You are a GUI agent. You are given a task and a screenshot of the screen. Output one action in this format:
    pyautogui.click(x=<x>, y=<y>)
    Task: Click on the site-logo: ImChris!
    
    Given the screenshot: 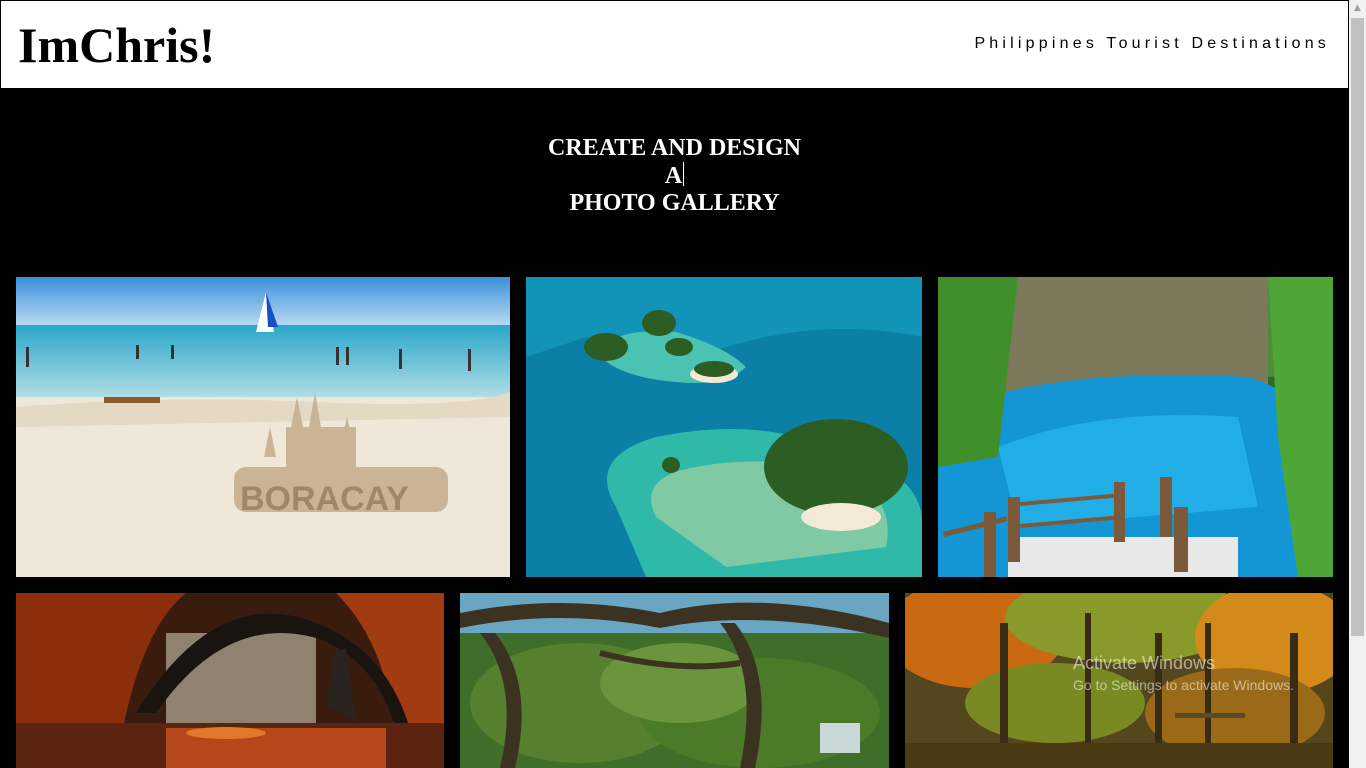 What is the action you would take?
    pyautogui.click(x=116, y=45)
    